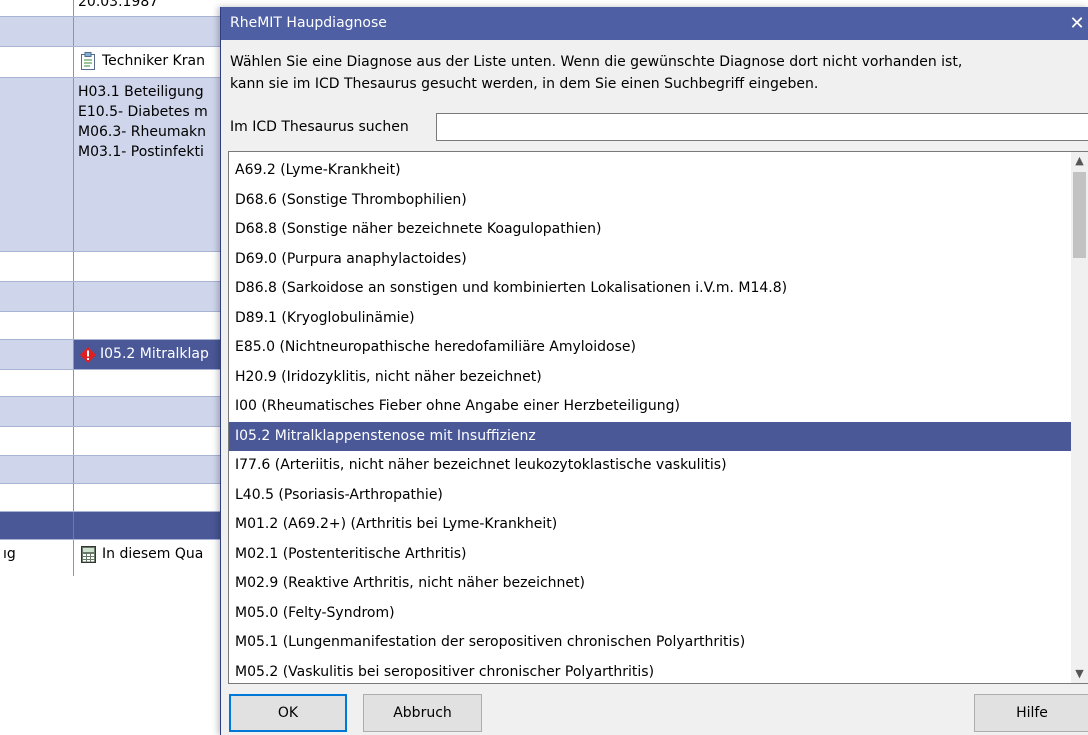  Describe the element at coordinates (654, 23) in the screenshot. I see `dialog-titlebar: RheMIT Haupdiagnose ✕` at that location.